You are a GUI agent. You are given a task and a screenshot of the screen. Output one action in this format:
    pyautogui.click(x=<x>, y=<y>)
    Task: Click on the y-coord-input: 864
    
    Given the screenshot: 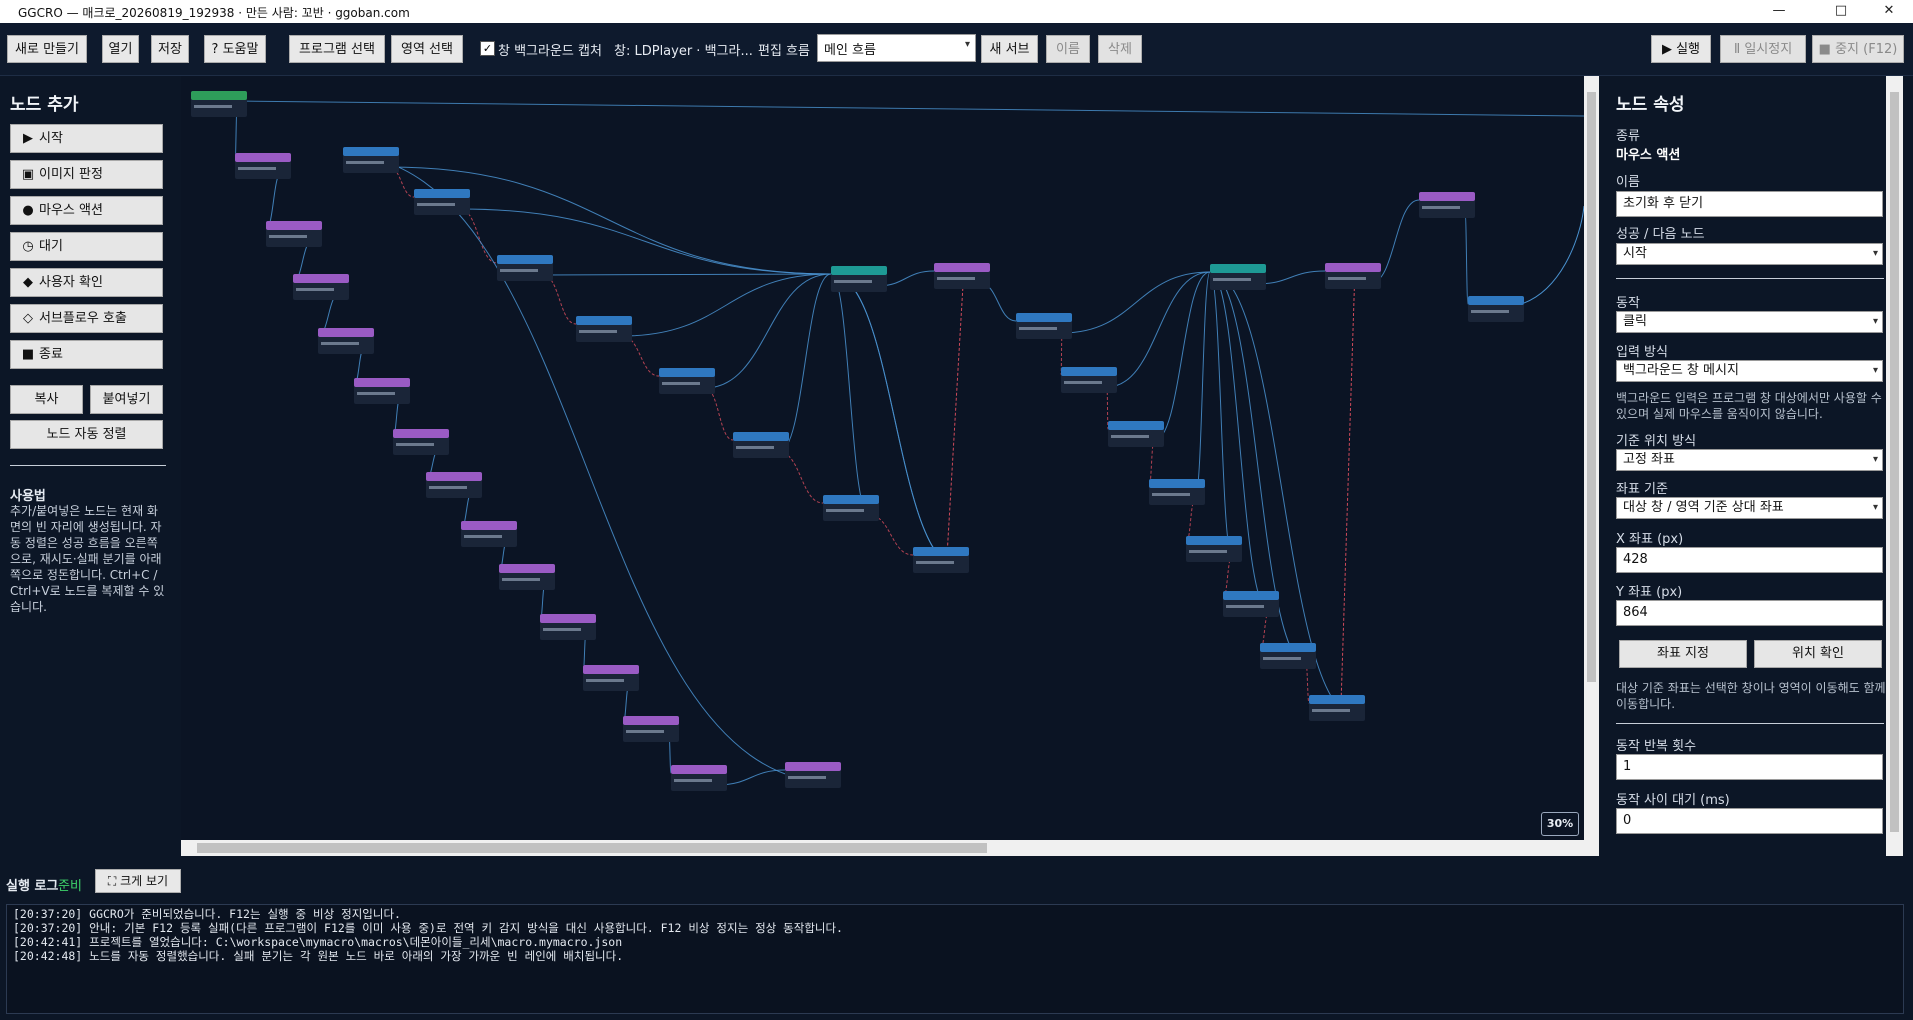 What is the action you would take?
    pyautogui.click(x=1749, y=613)
    